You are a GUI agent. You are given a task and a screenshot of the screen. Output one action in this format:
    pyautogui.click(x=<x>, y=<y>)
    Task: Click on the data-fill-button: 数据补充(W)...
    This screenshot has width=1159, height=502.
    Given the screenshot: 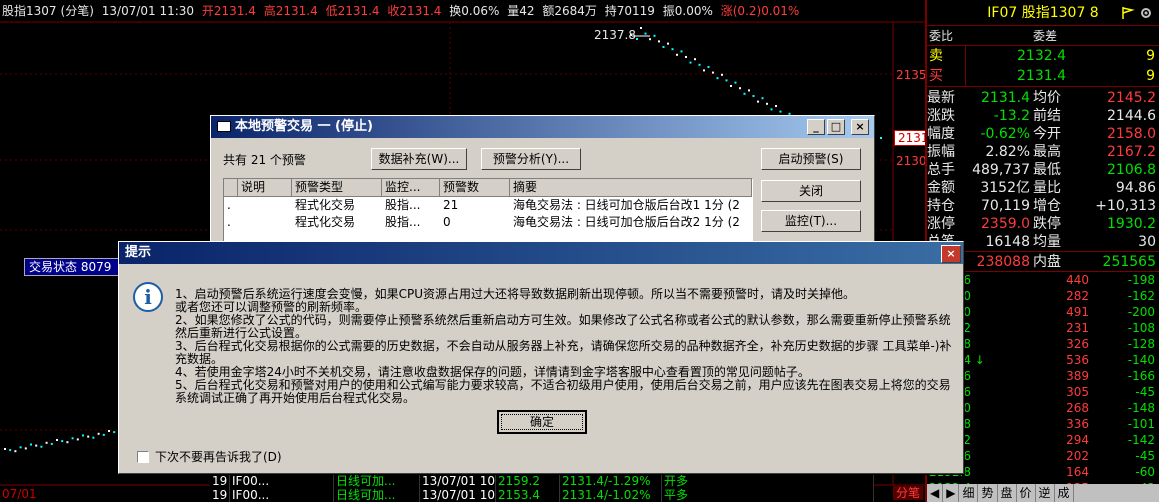 What is the action you would take?
    pyautogui.click(x=419, y=159)
    